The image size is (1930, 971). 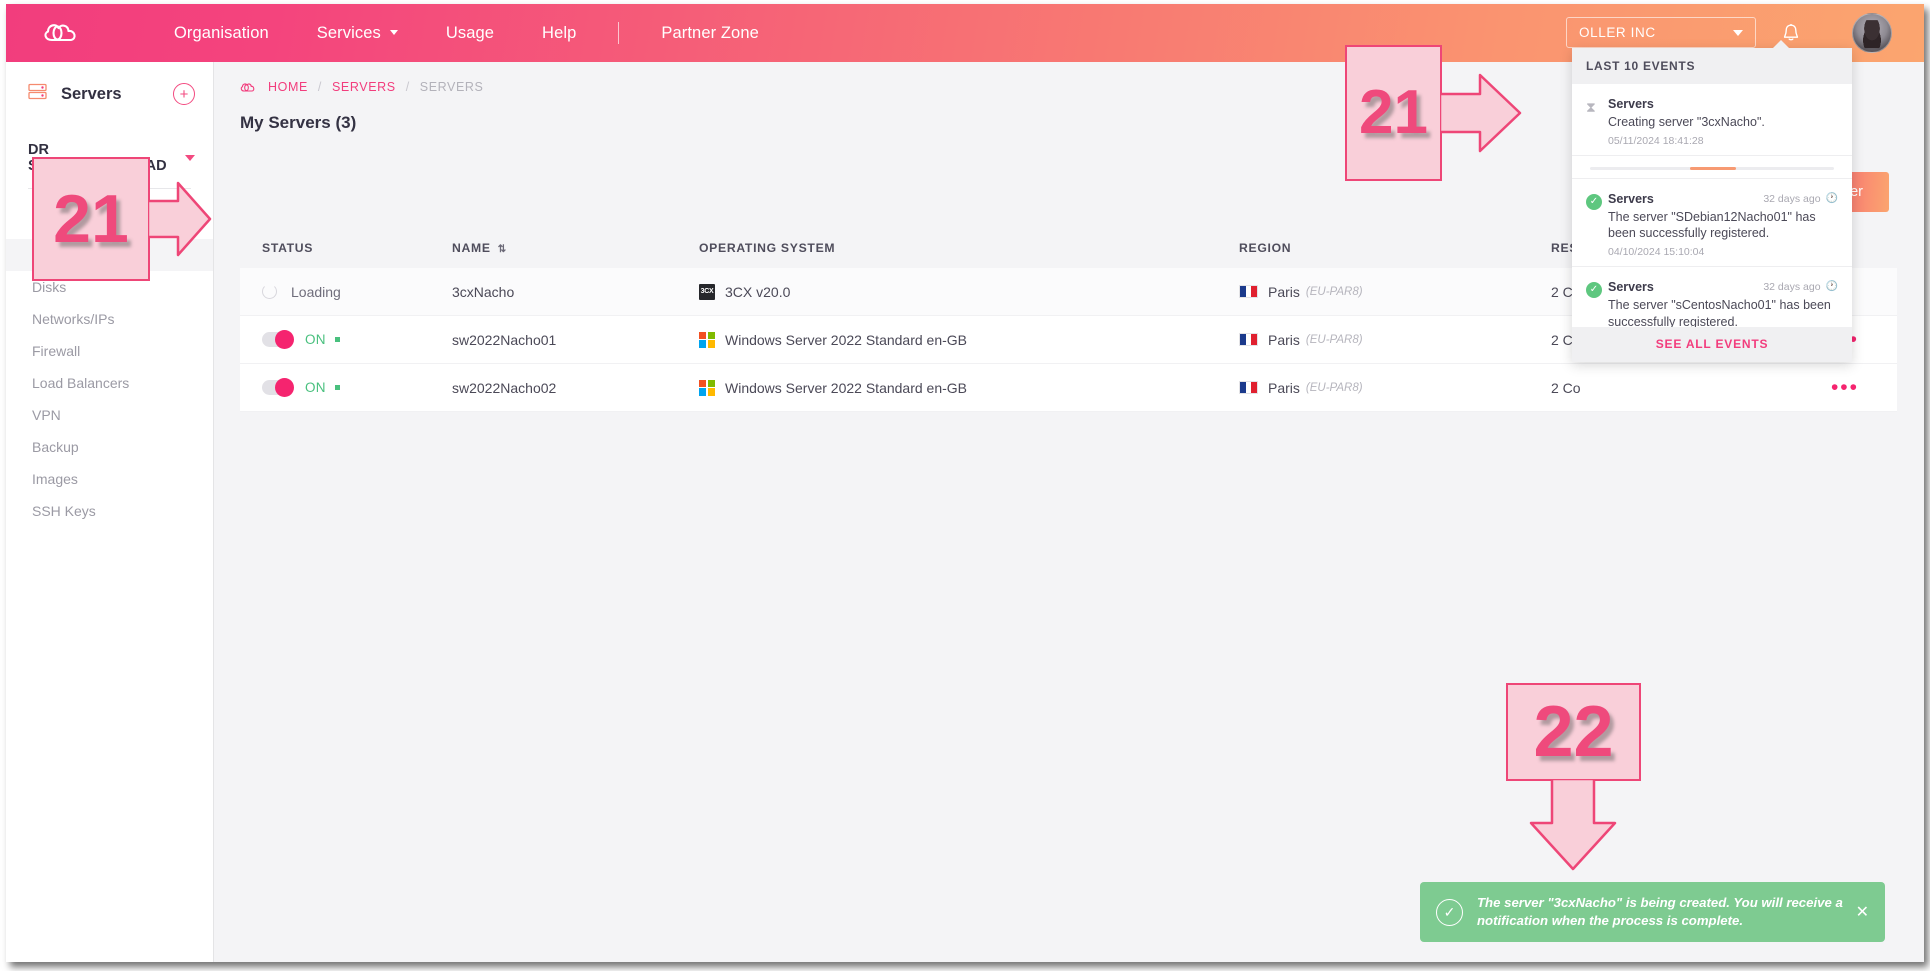 I want to click on column-label: REGION, so click(x=1265, y=248).